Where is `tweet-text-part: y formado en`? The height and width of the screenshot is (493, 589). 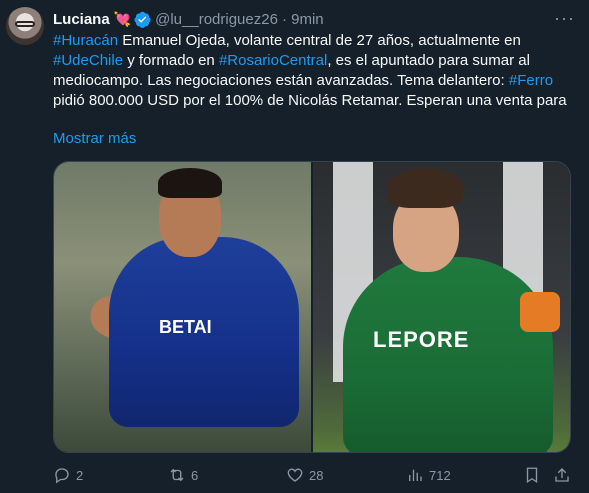
tweet-text-part: y formado en is located at coordinates (171, 60).